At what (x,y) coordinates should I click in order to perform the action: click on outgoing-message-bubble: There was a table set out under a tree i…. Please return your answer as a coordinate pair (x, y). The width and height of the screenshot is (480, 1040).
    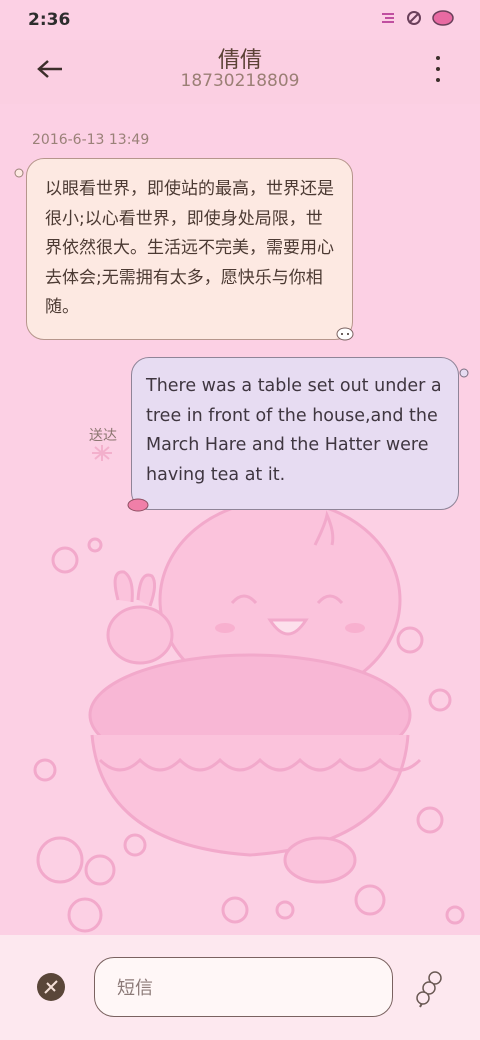
    Looking at the image, I should click on (295, 433).